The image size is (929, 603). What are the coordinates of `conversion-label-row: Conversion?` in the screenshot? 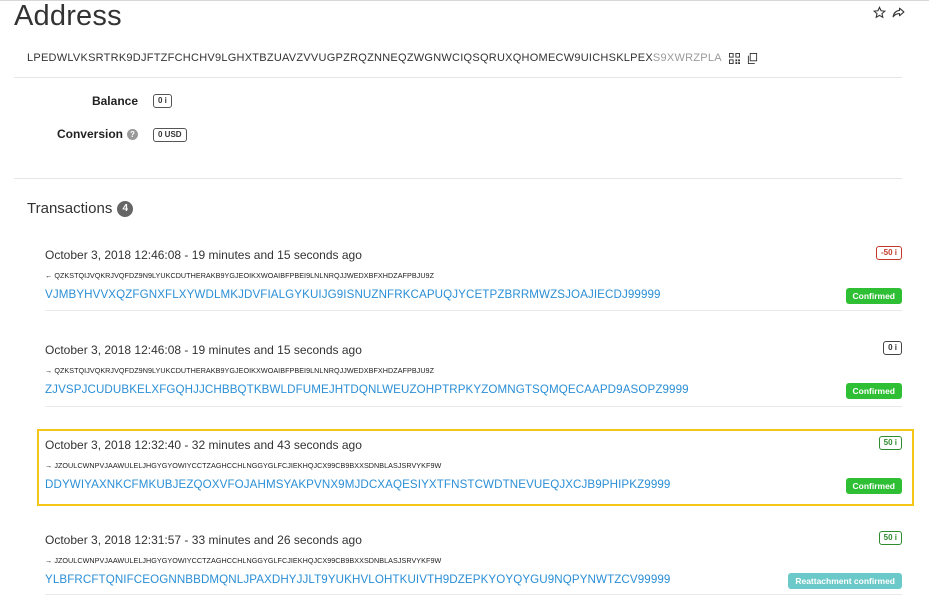 It's located at (75, 134).